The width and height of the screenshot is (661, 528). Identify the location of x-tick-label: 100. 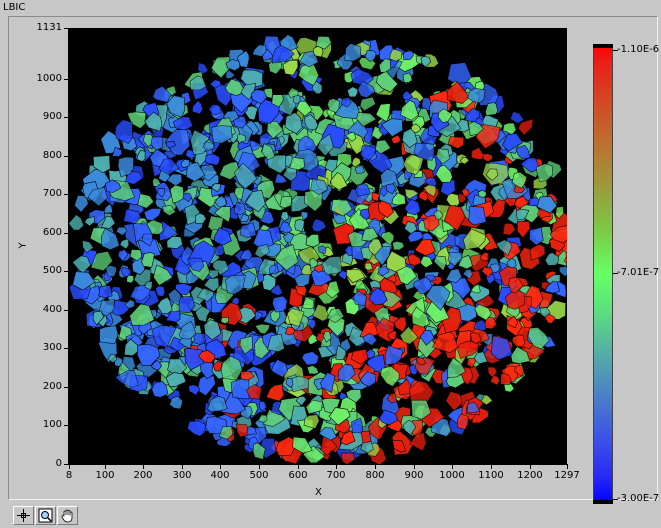
(105, 475).